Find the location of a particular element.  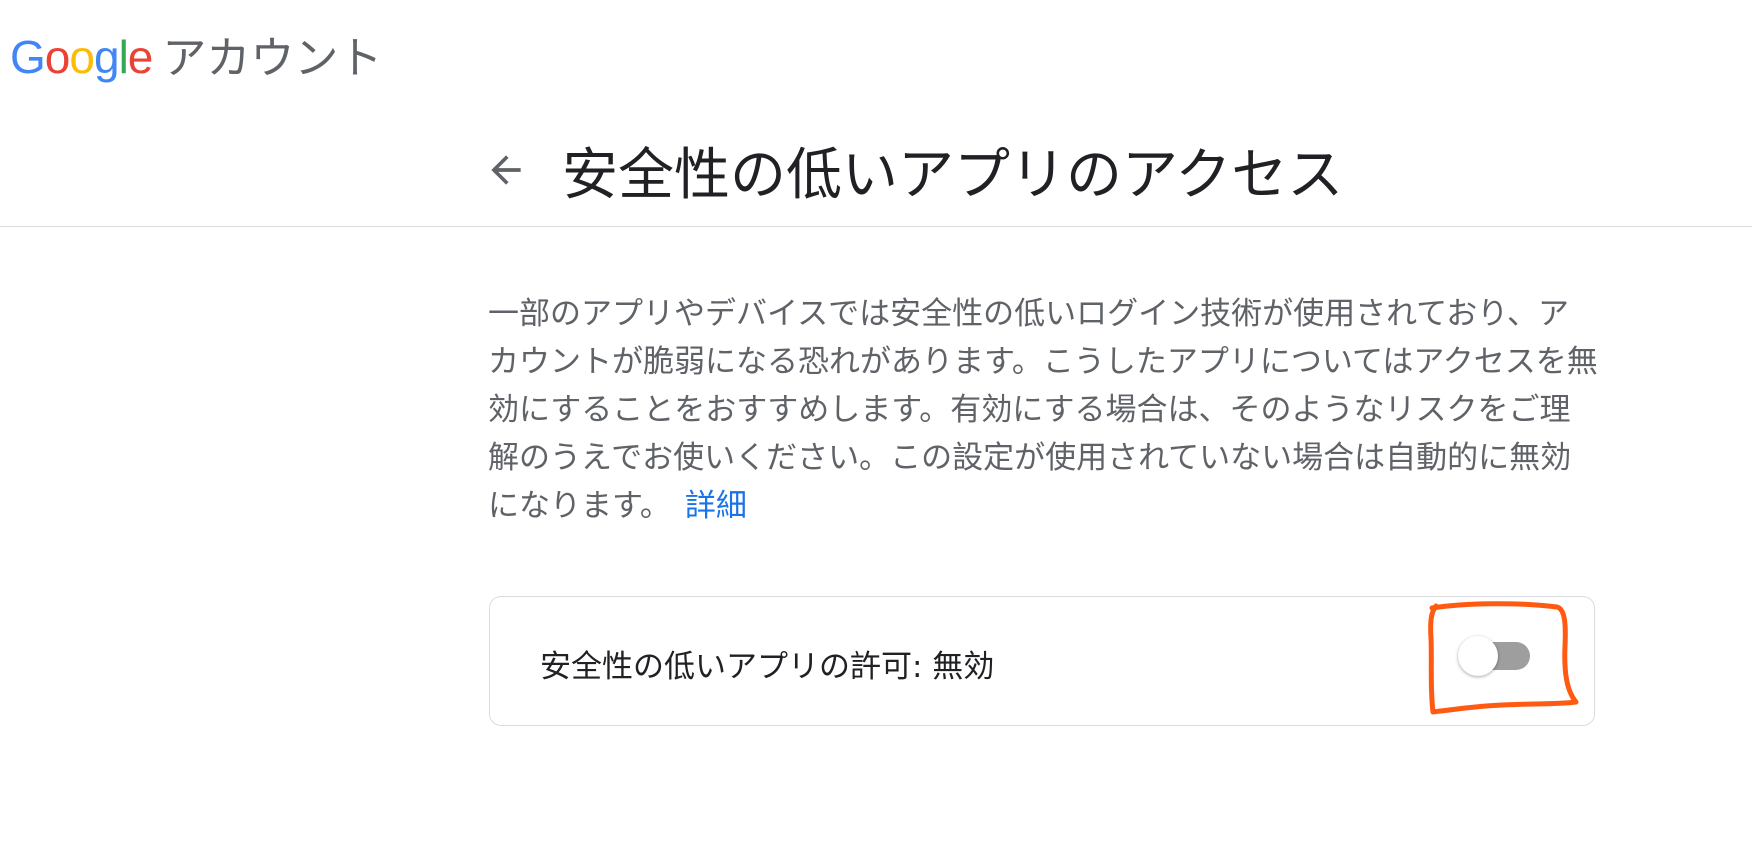

page-title: 安全性の低いアプリのアクセス is located at coordinates (953, 175).